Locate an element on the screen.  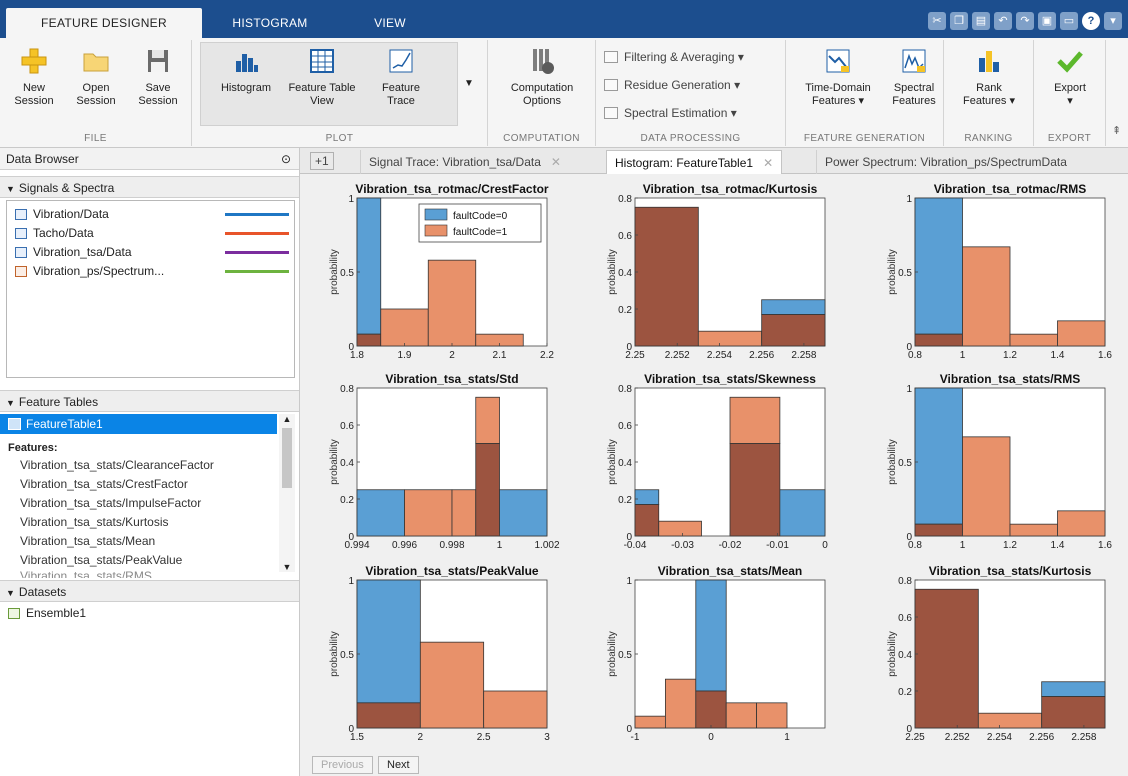
export-button: Export ▾ is located at coordinates (1070, 76).